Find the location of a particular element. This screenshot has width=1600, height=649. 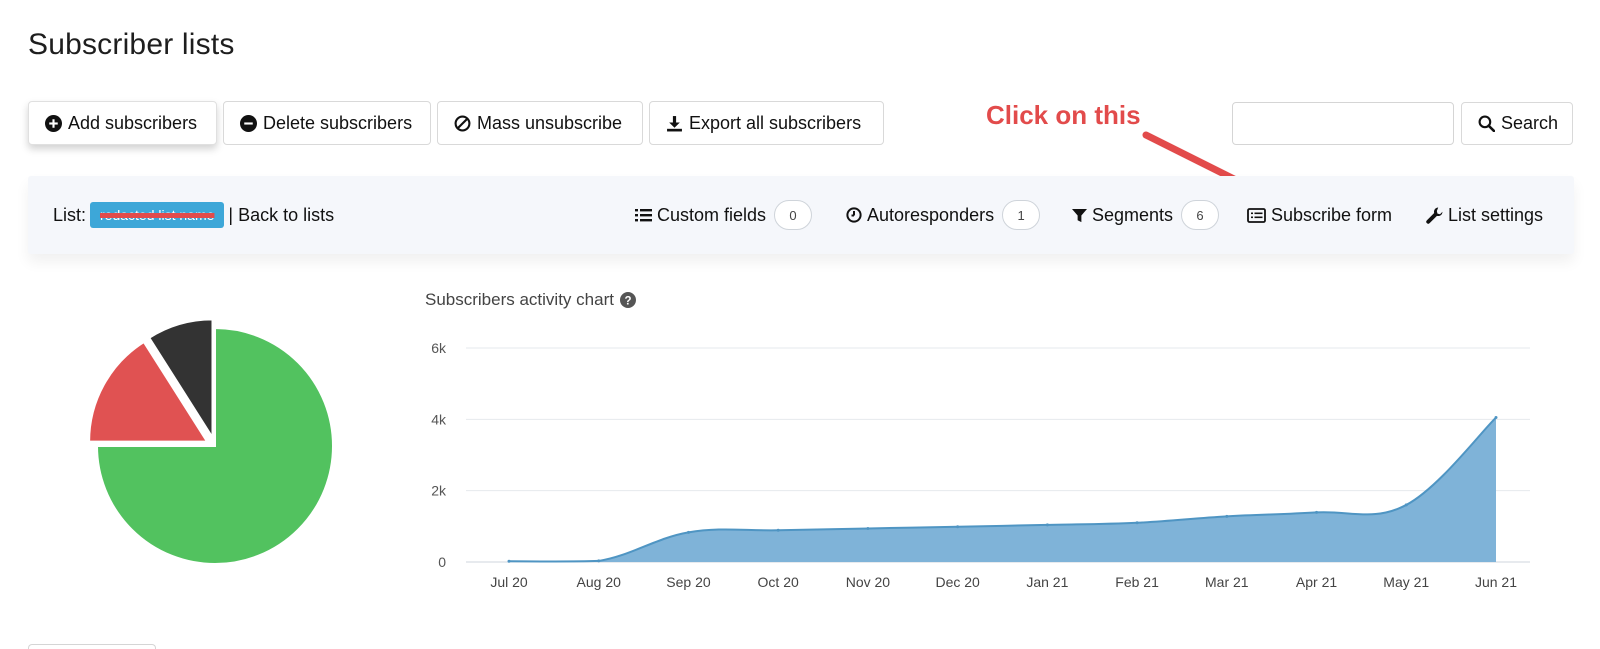

search-label: Search is located at coordinates (1530, 123).